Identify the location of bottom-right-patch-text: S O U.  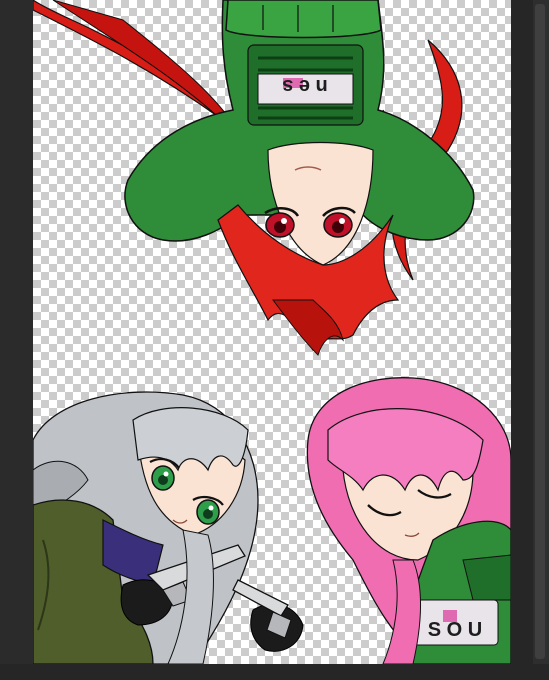
(455, 630).